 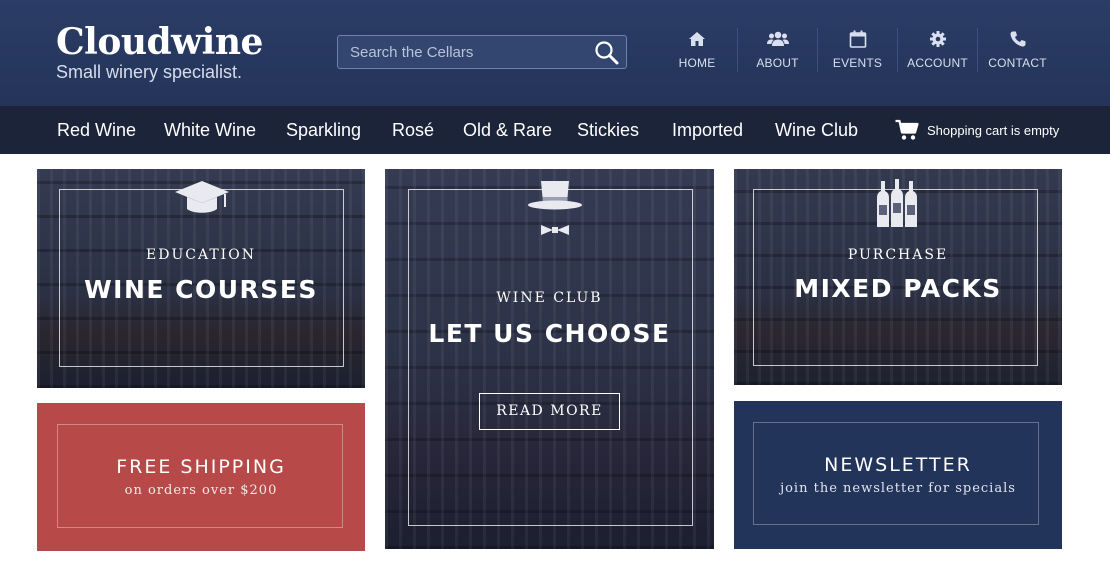 I want to click on purchase-headline: MIXED PACKS, so click(x=898, y=288).